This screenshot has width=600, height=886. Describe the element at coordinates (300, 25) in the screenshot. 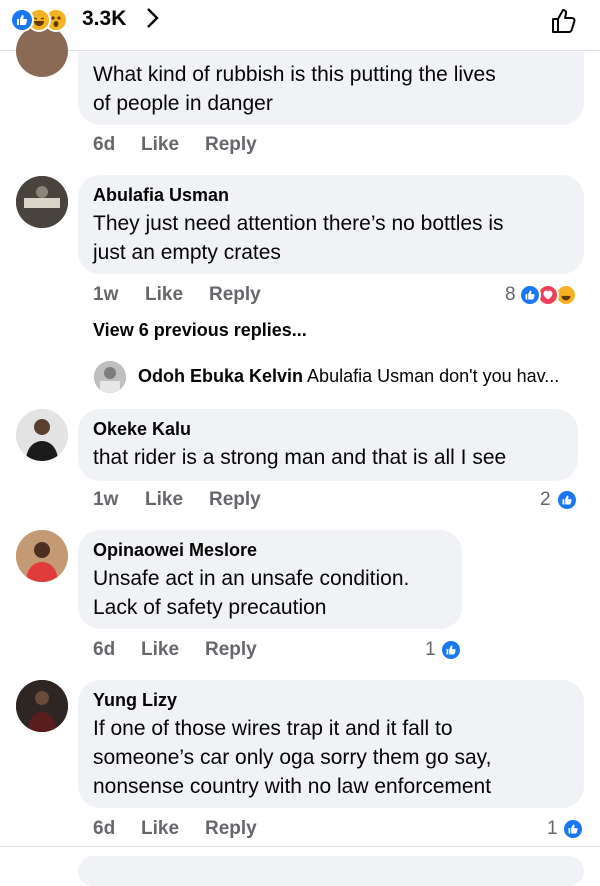

I see `reactions-bar: 3.3K` at that location.